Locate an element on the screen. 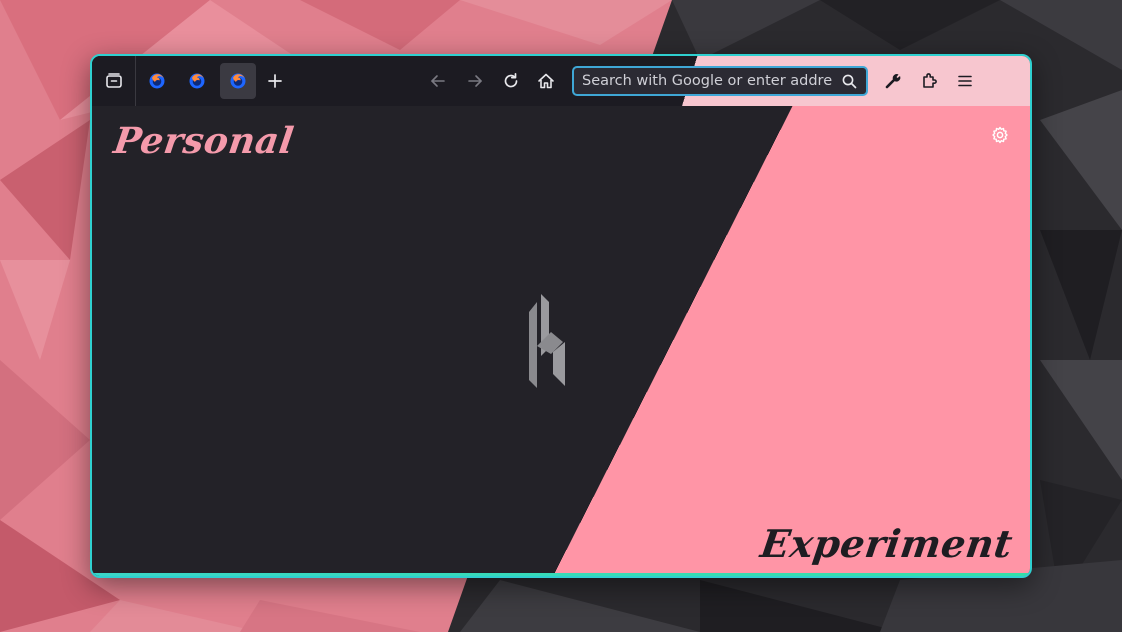 Image resolution: width=1122 pixels, height=632 pixels. search-icon is located at coordinates (849, 81).